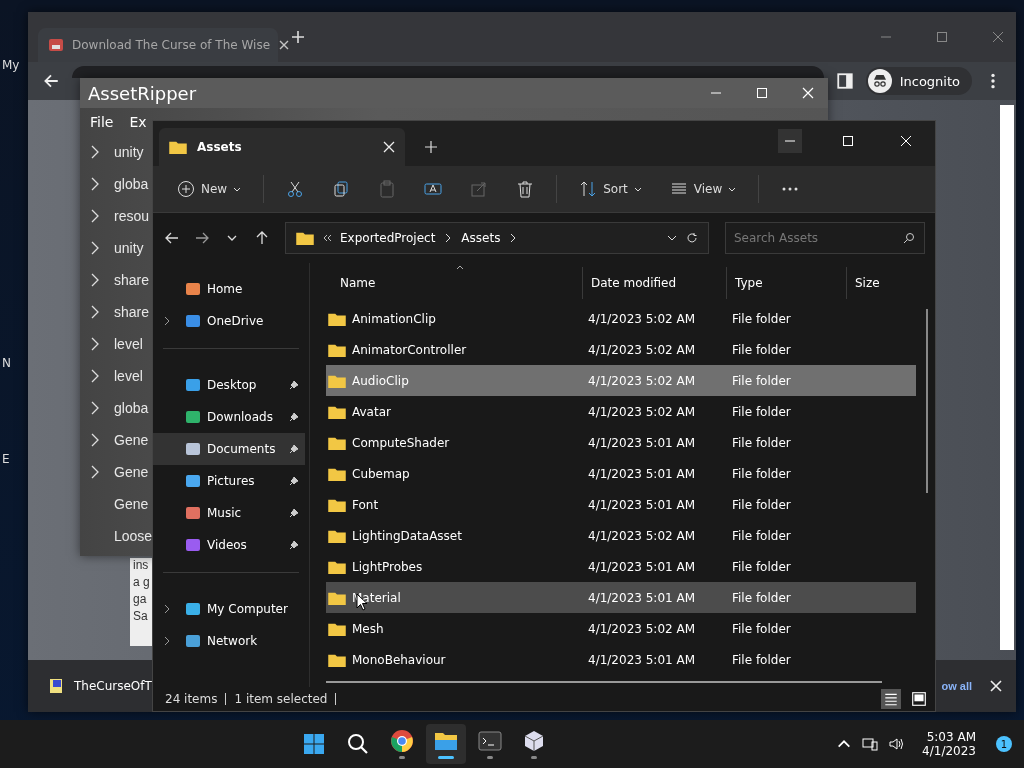 This screenshot has height=768, width=1024. Describe the element at coordinates (202, 238) in the screenshot. I see `forward-arrow-icon` at that location.